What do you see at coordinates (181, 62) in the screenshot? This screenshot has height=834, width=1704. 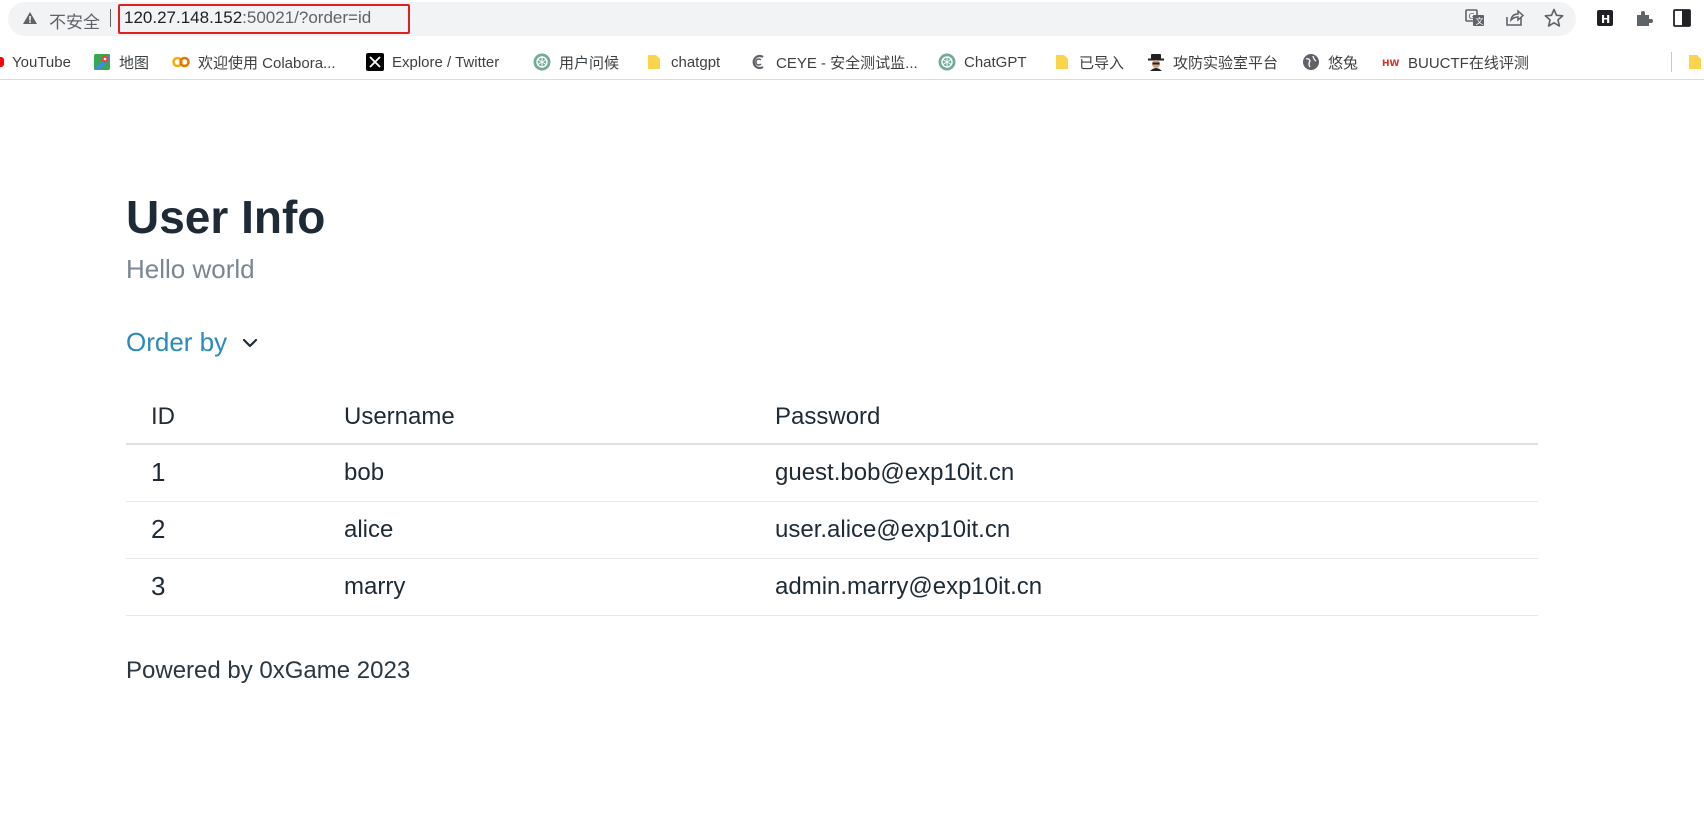 I see `colab-icon` at bounding box center [181, 62].